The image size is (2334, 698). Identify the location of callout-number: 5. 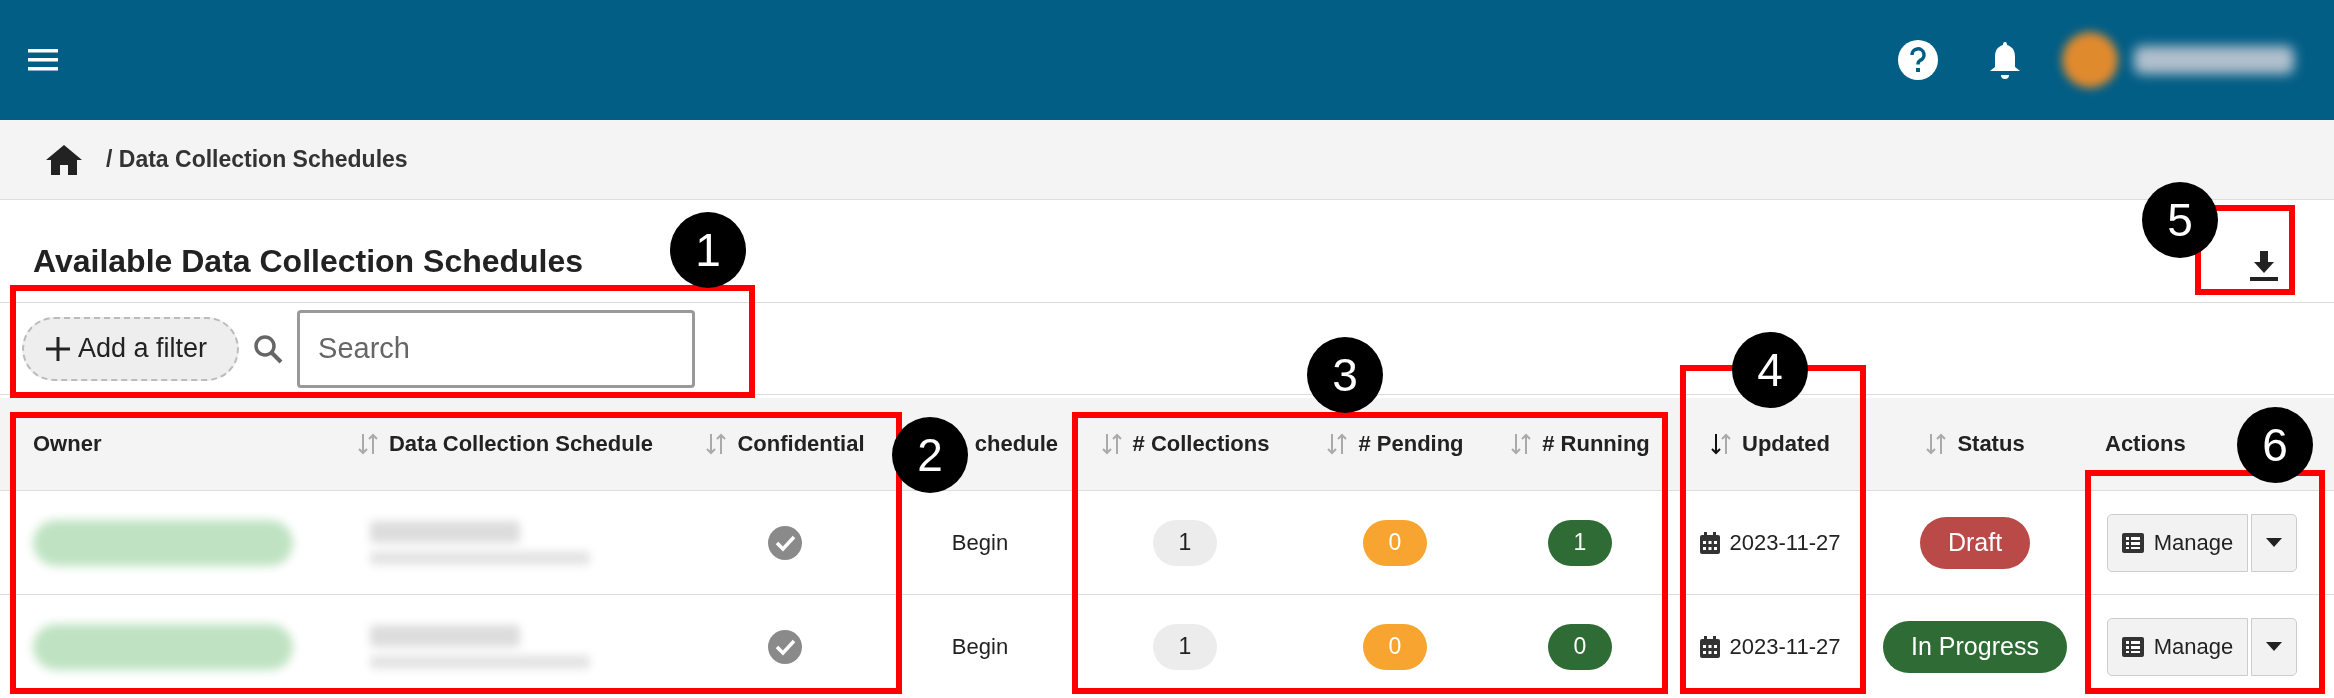
(2180, 220).